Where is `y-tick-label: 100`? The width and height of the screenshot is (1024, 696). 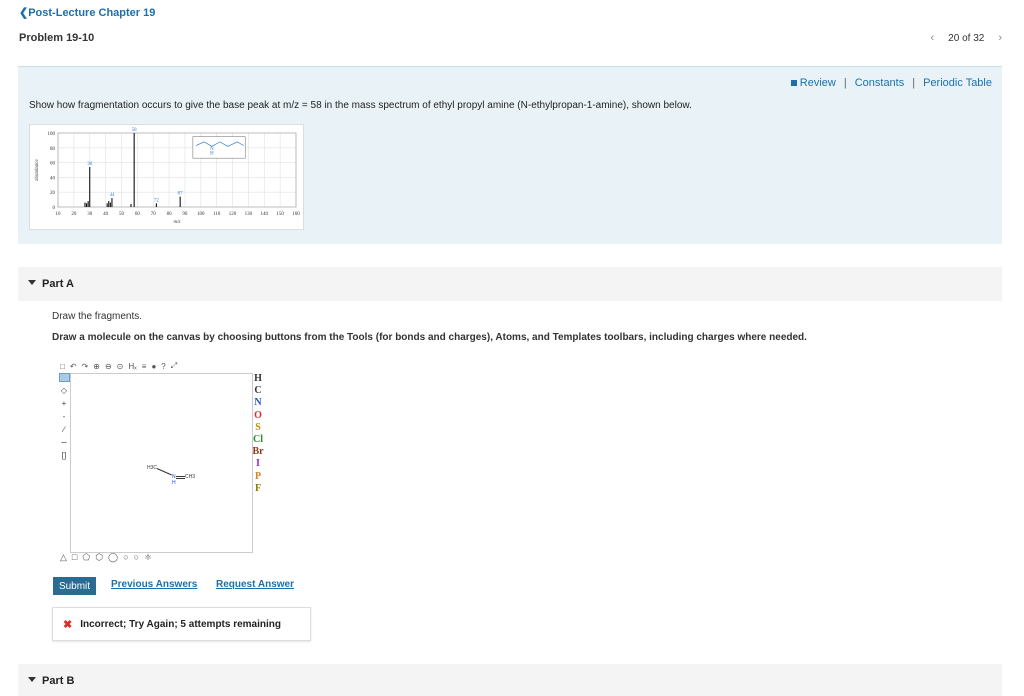 y-tick-label: 100 is located at coordinates (52, 134).